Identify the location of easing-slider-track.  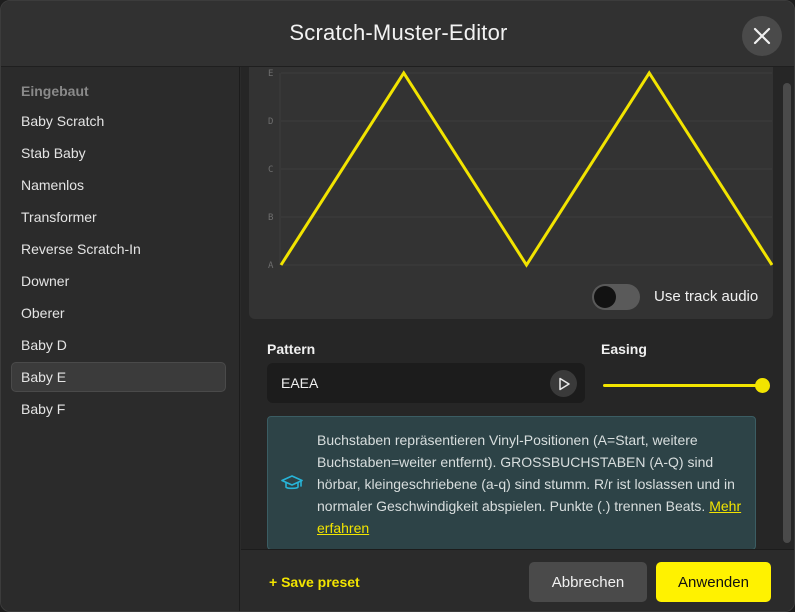
(683, 385).